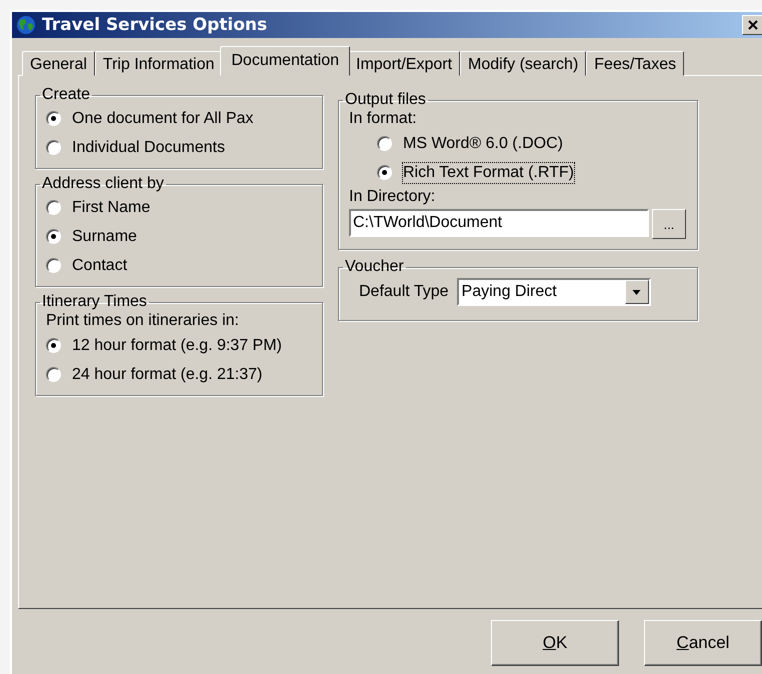  I want to click on radio-label: Surname, so click(104, 236).